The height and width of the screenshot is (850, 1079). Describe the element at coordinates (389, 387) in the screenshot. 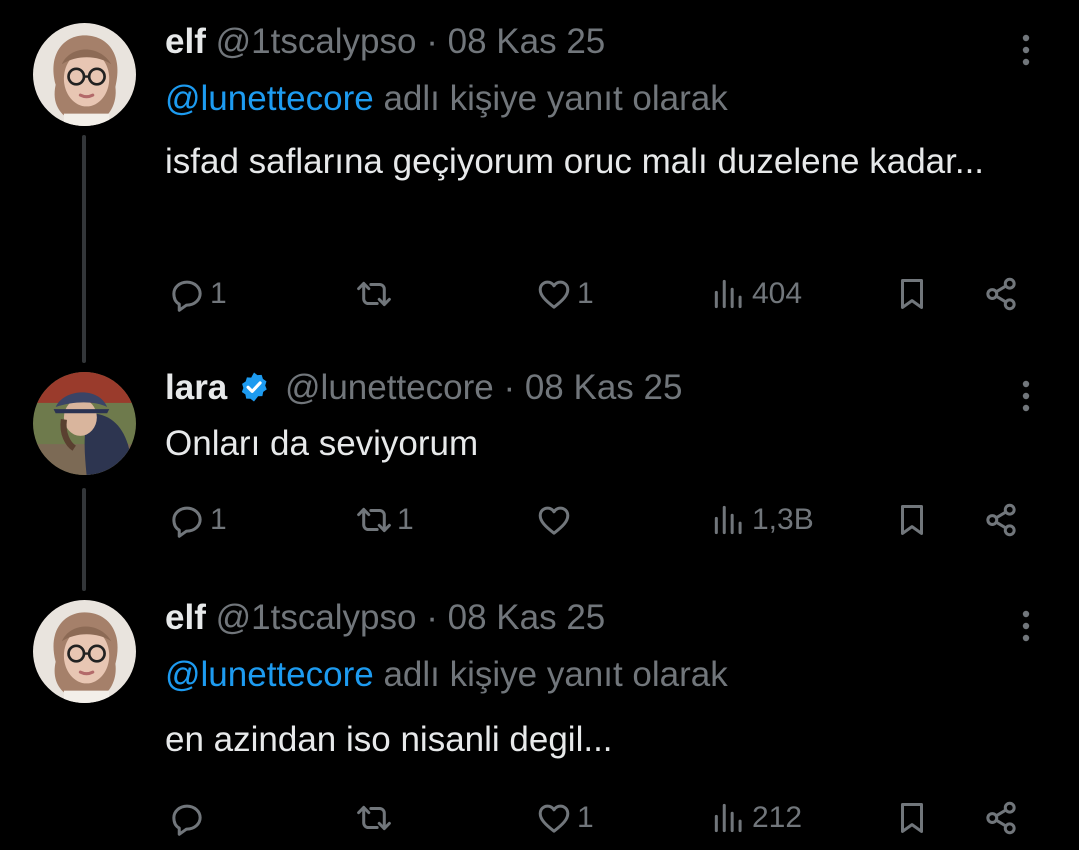

I see `user-handle: @lunettecore` at that location.